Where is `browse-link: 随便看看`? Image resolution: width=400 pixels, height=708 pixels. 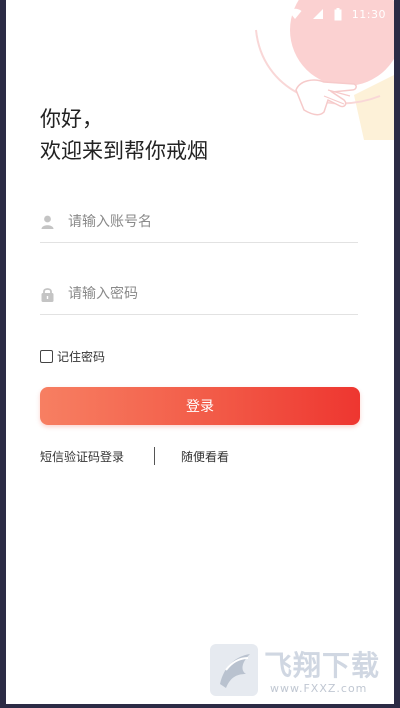 browse-link: 随便看看 is located at coordinates (205, 456).